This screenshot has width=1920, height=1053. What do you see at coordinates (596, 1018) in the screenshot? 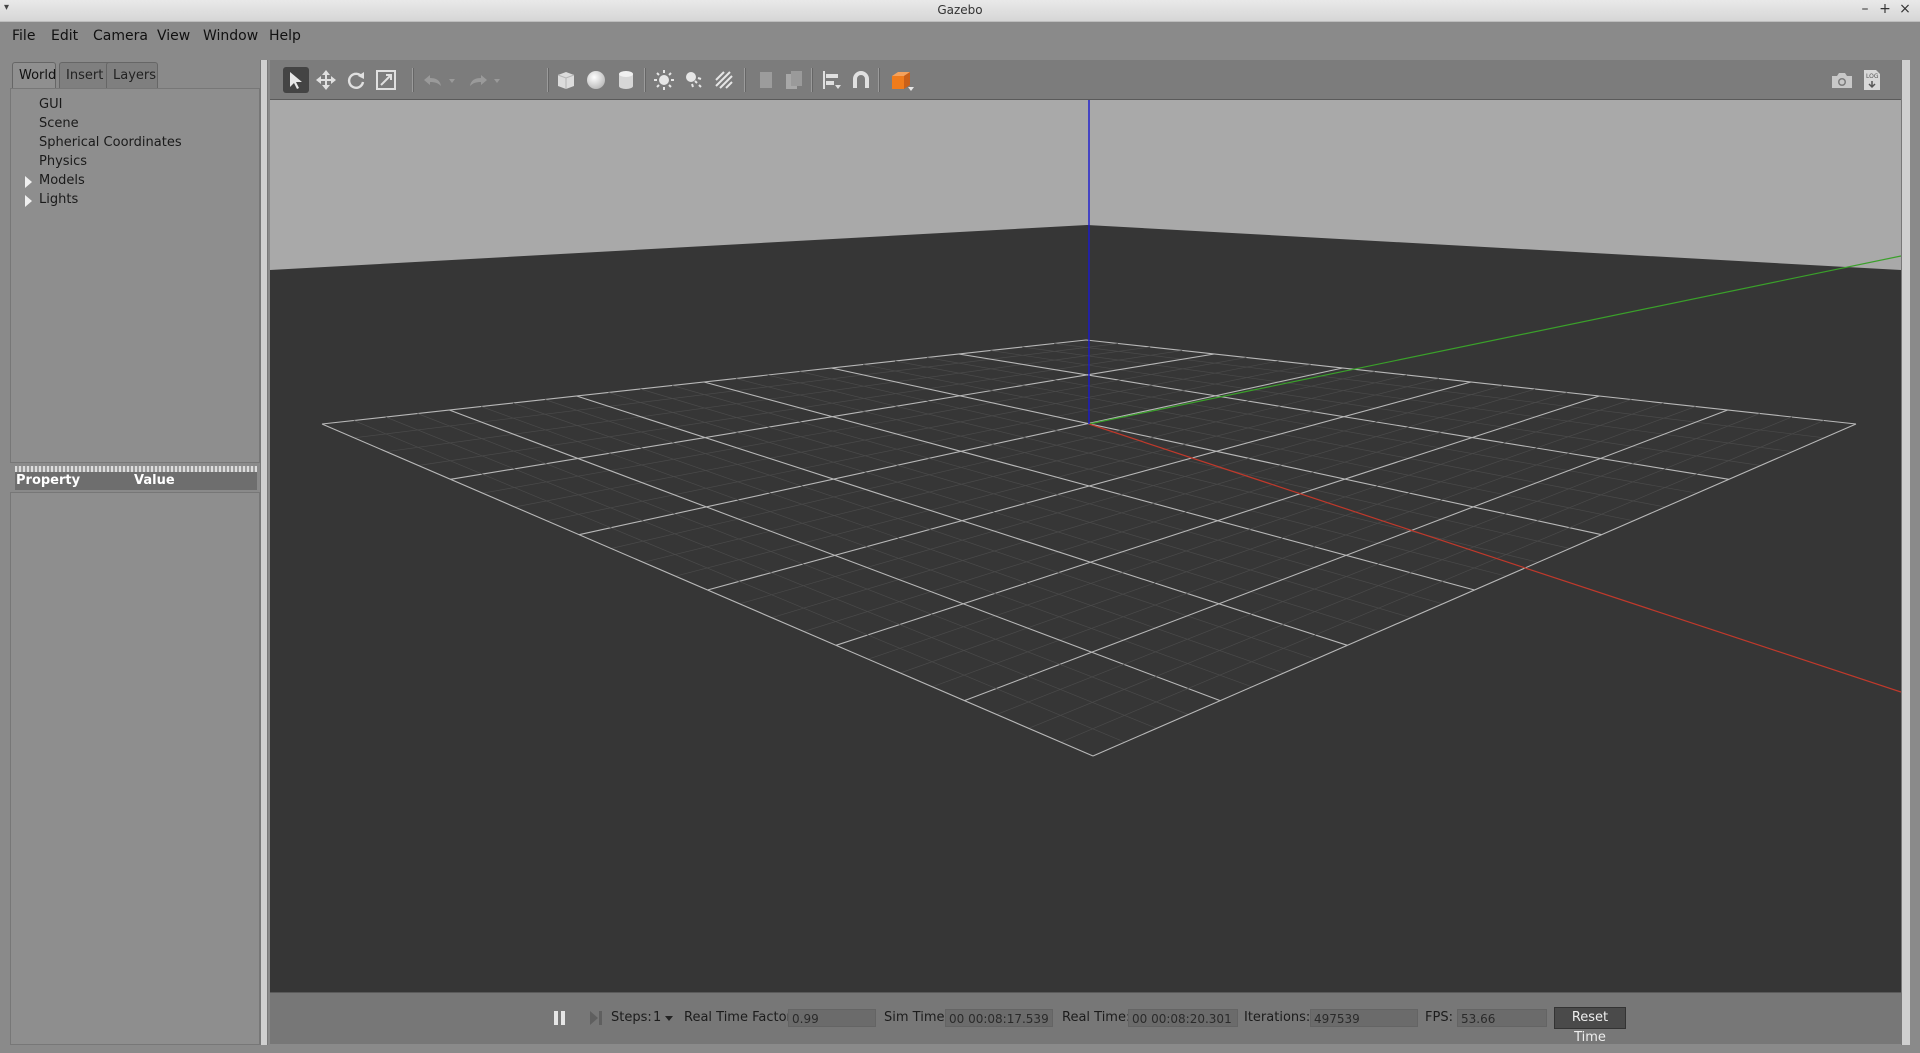
I see `step-icon` at bounding box center [596, 1018].